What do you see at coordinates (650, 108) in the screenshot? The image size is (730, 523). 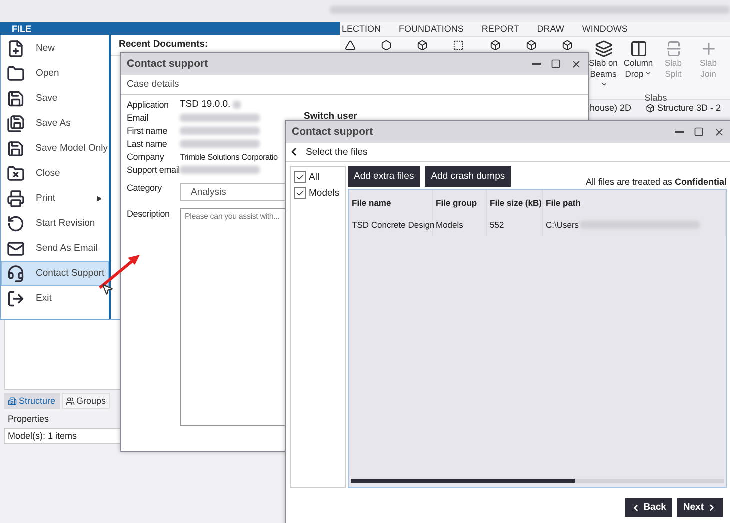 I see `cube-icon` at bounding box center [650, 108].